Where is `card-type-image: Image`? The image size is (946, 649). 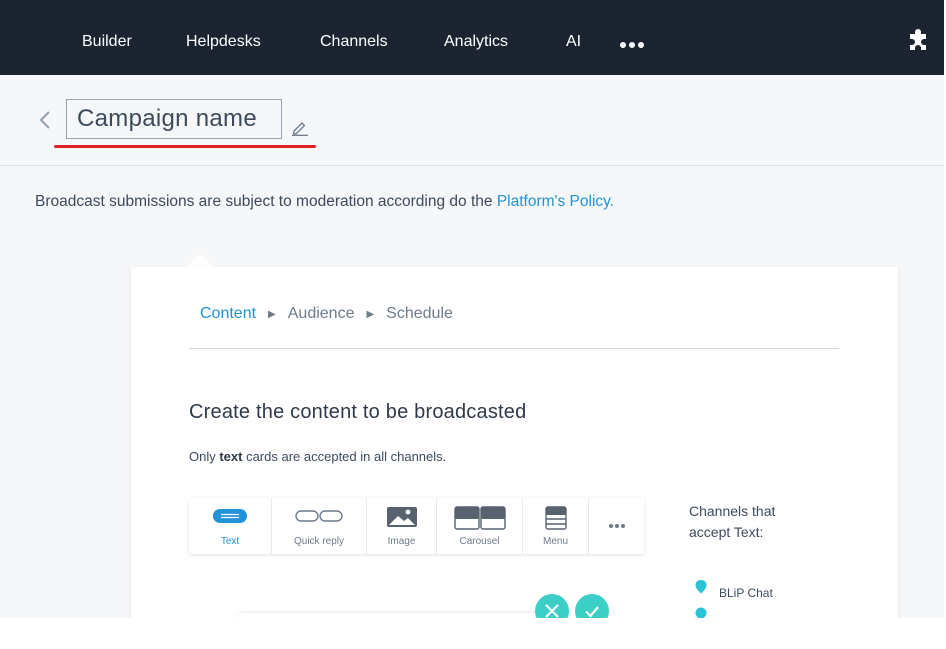
card-type-image: Image is located at coordinates (402, 526).